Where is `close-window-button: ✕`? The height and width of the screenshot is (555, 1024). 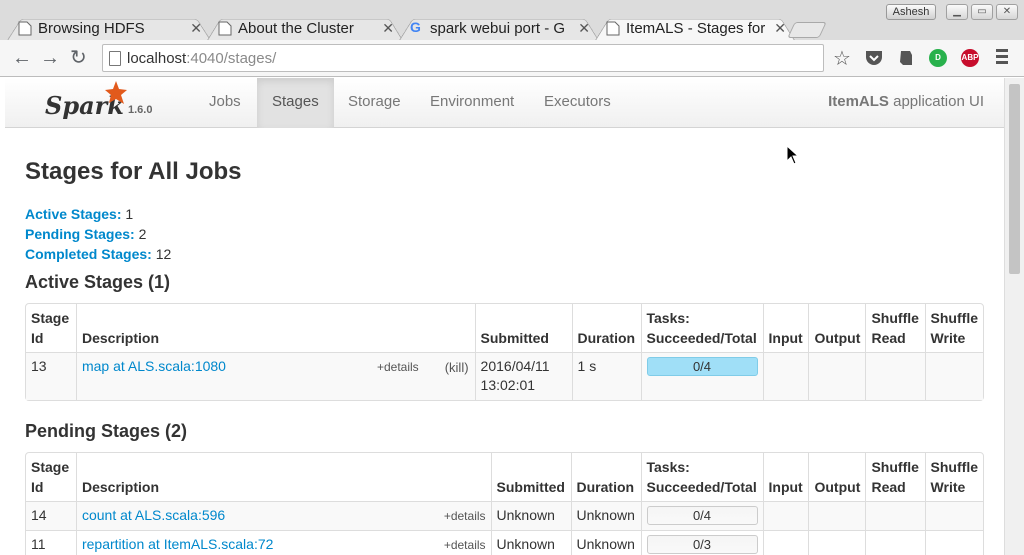
close-window-button: ✕ is located at coordinates (1007, 12).